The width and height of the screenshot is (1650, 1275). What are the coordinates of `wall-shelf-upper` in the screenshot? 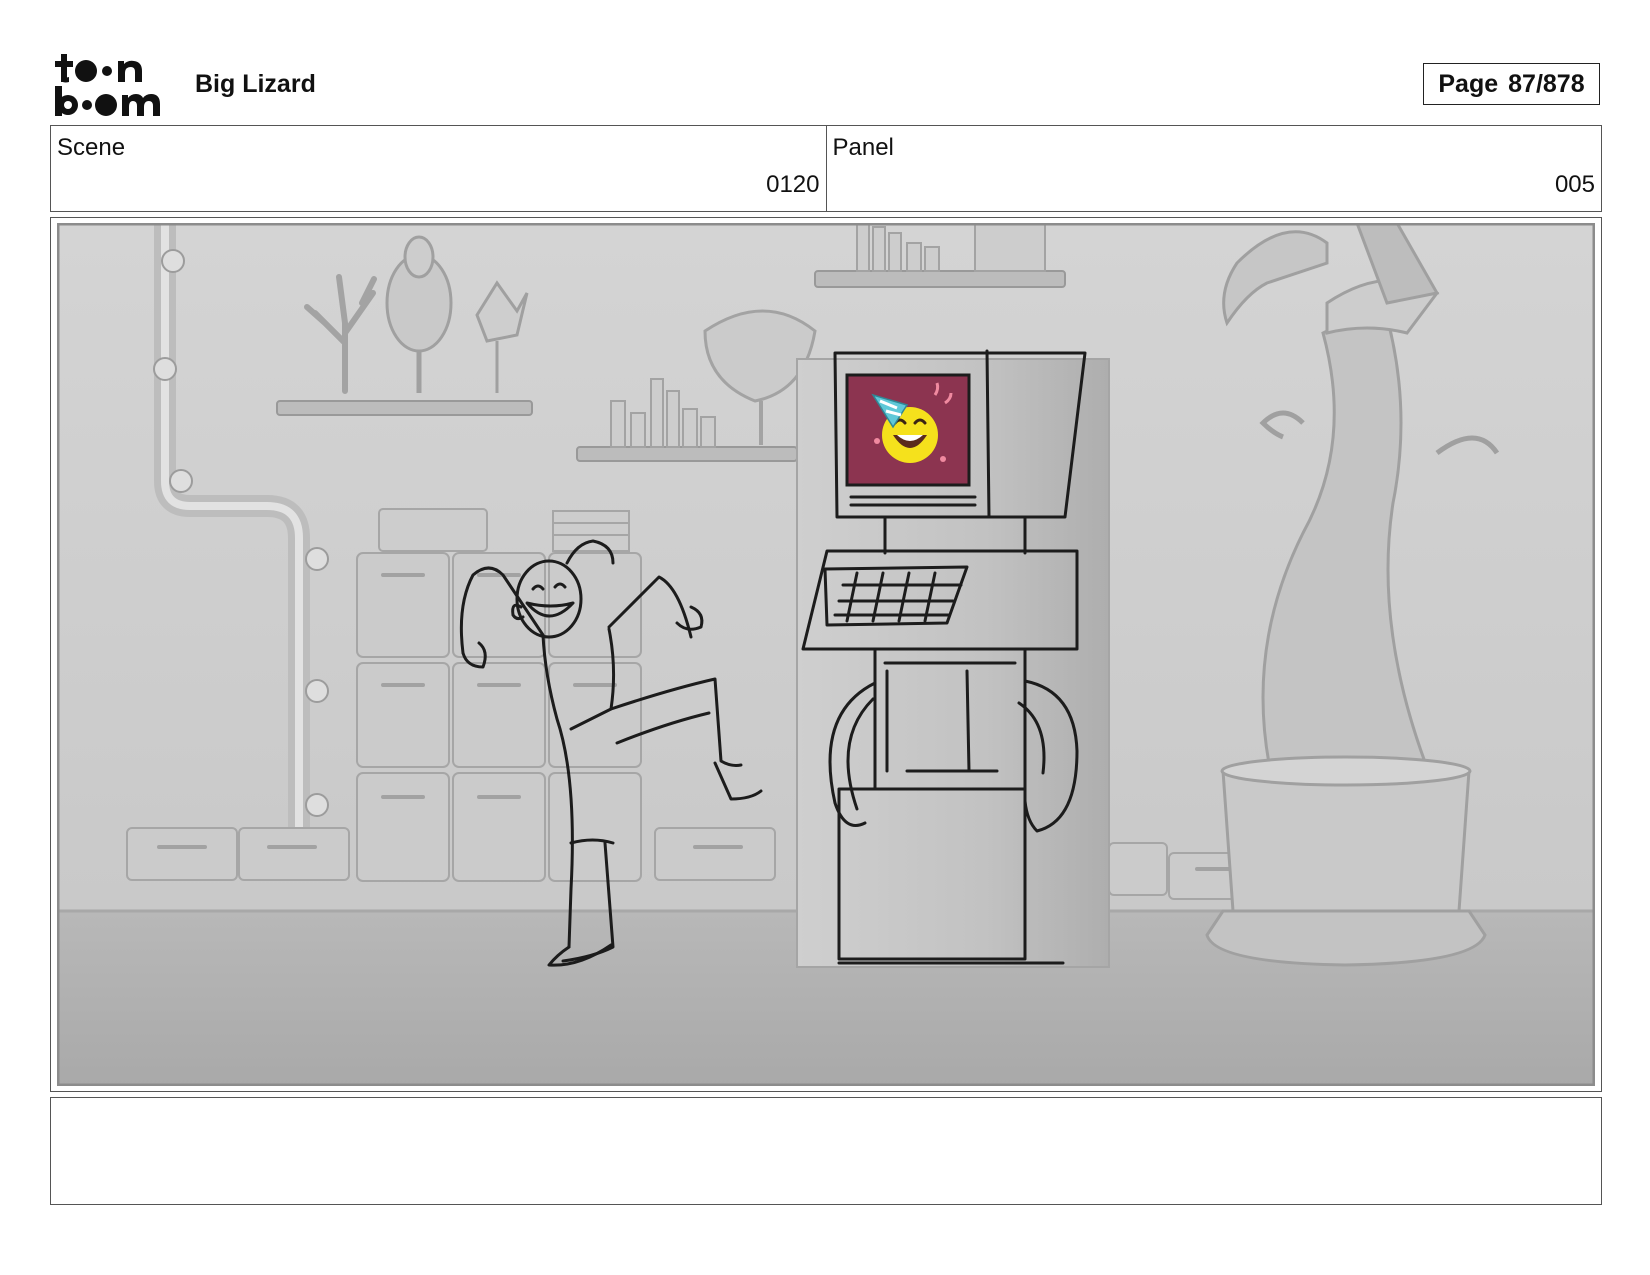 It's located at (940, 279).